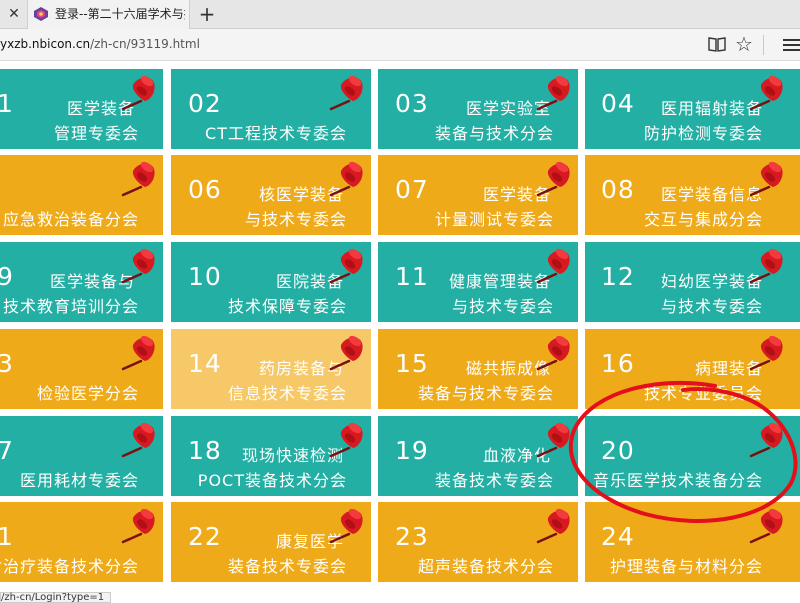  Describe the element at coordinates (478, 109) in the screenshot. I see `committee-tile-3: 03 医学实验室 装备与技术分会` at that location.